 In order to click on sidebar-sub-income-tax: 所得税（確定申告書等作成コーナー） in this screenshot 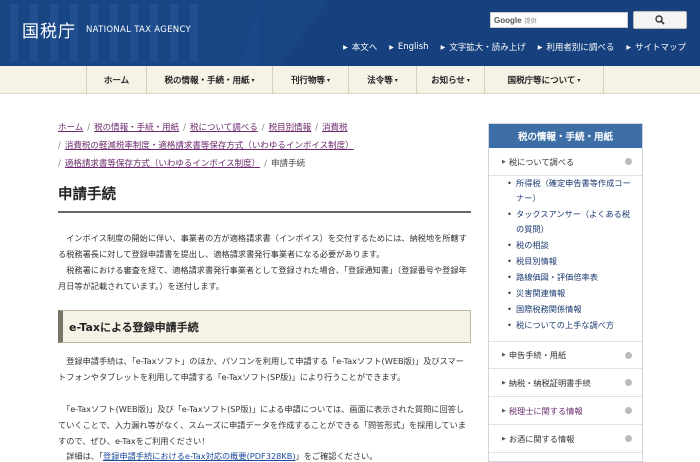, I will do `click(571, 191)`.